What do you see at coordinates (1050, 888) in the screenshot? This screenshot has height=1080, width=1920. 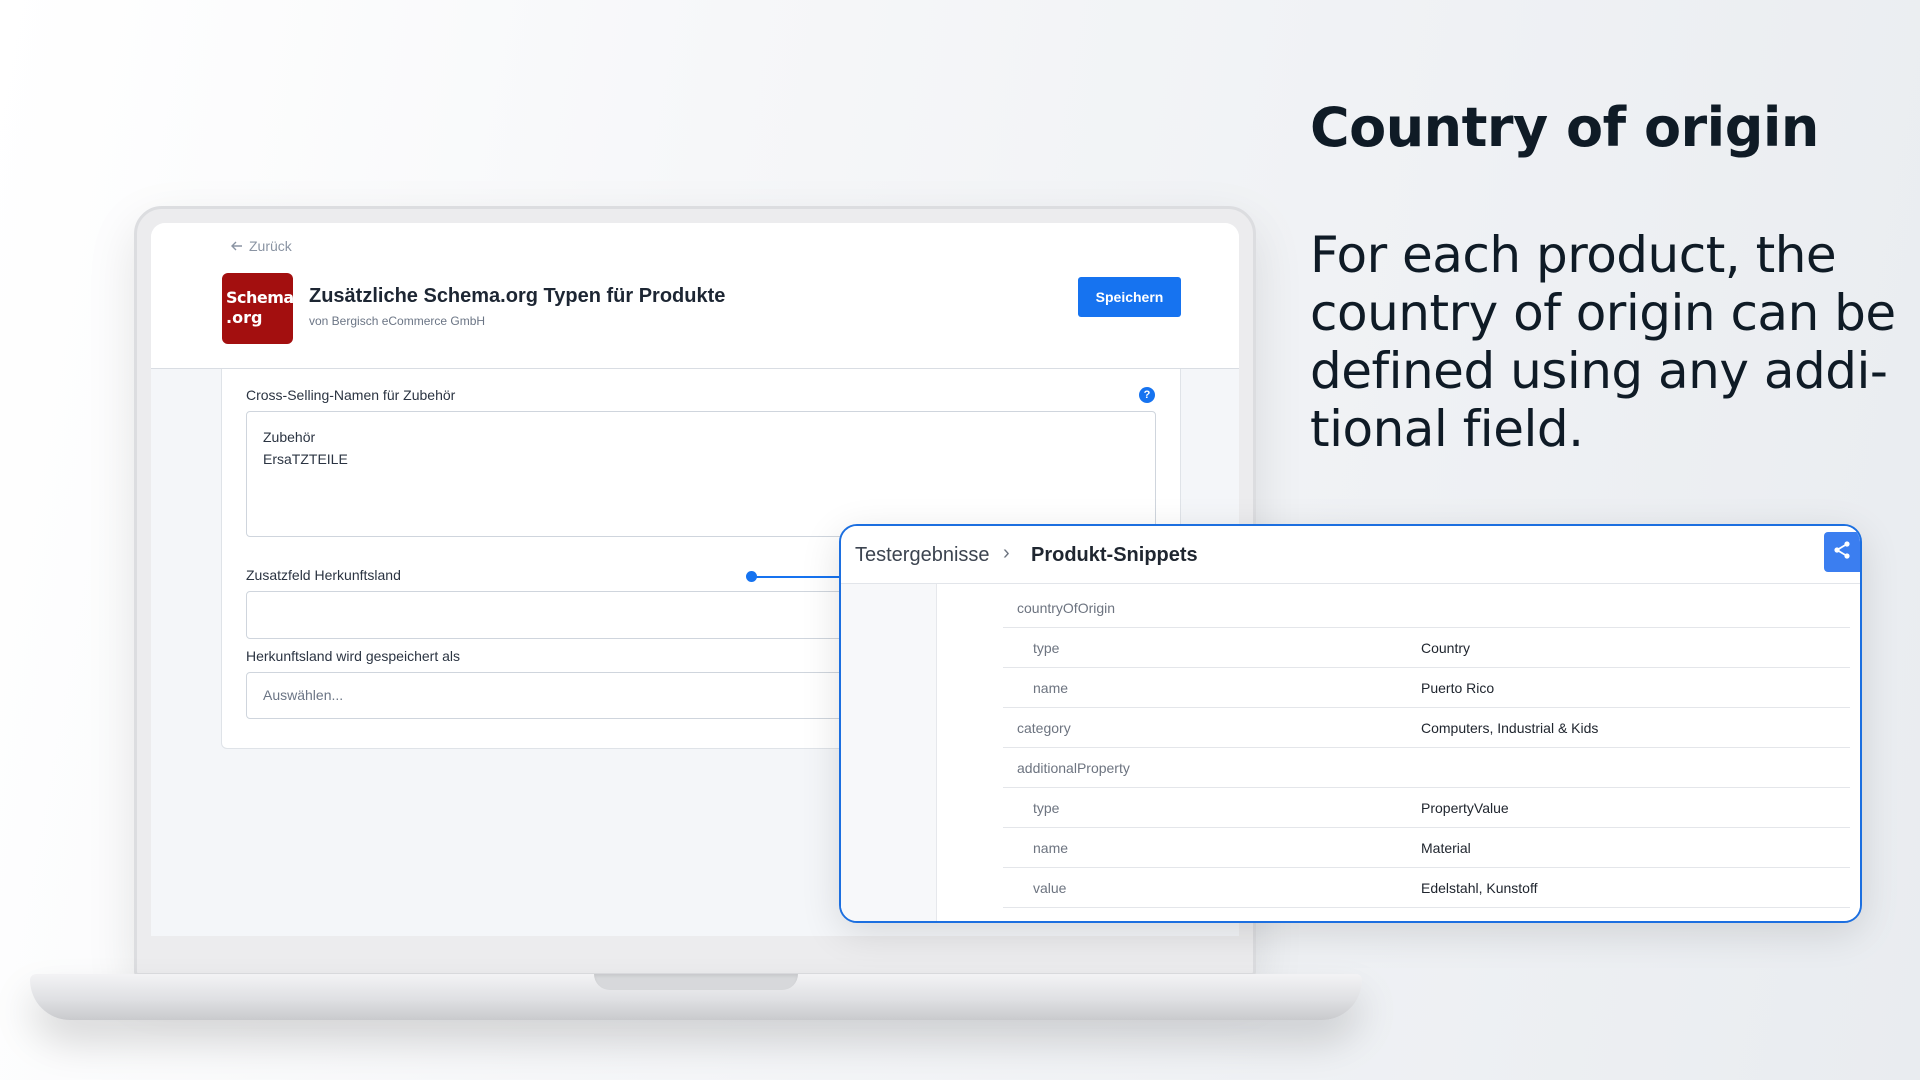 I see `row-key: value` at bounding box center [1050, 888].